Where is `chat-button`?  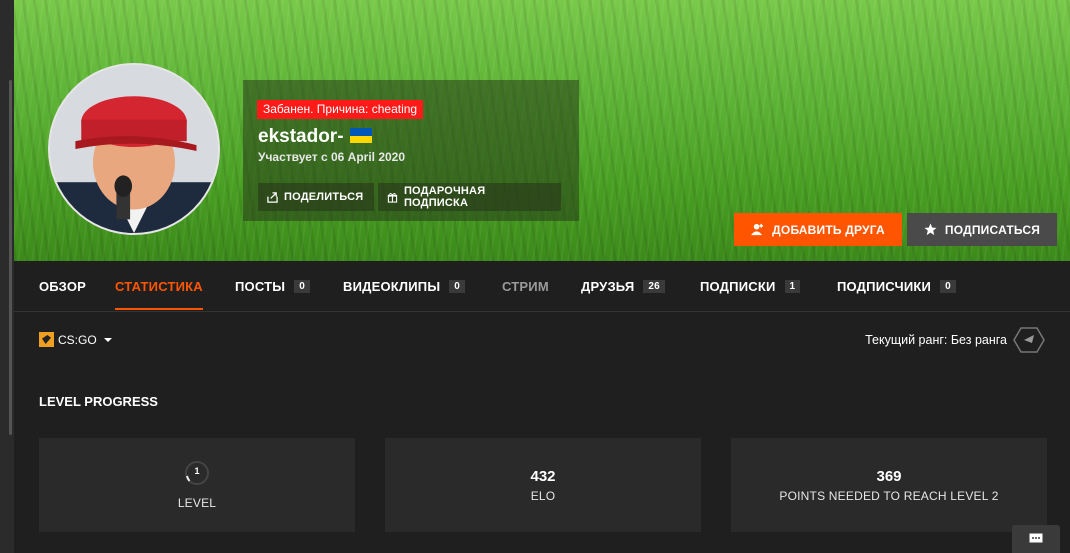
chat-button is located at coordinates (1036, 539).